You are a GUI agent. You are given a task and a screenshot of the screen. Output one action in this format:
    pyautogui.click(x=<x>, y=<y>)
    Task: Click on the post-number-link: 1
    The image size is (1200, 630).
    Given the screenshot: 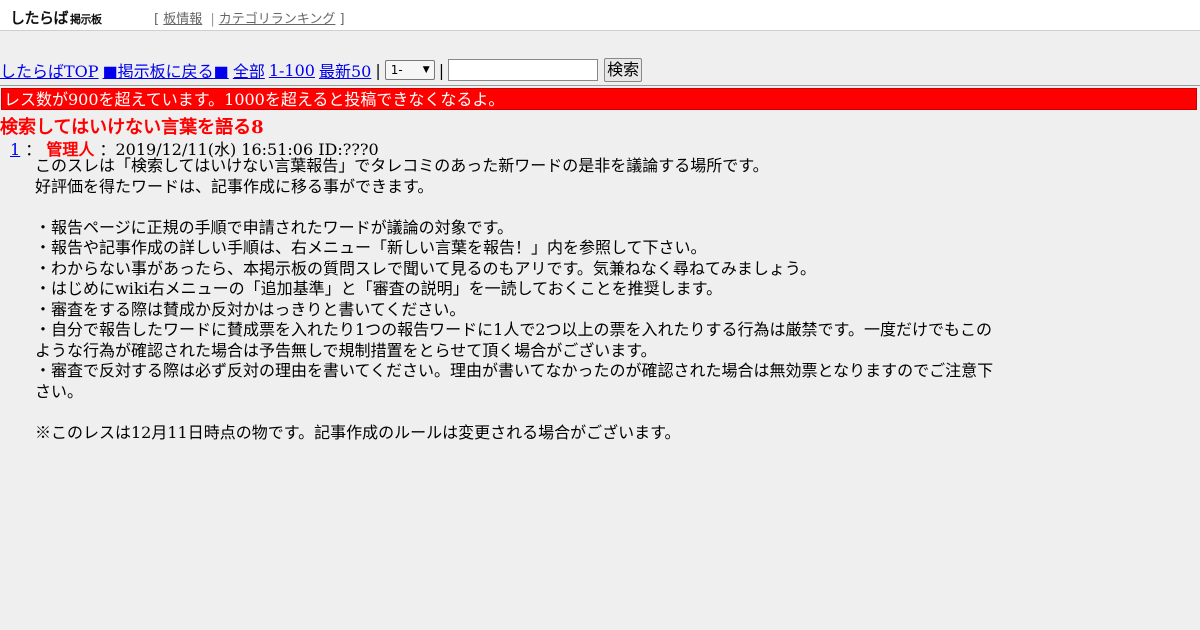 What is the action you would take?
    pyautogui.click(x=15, y=149)
    